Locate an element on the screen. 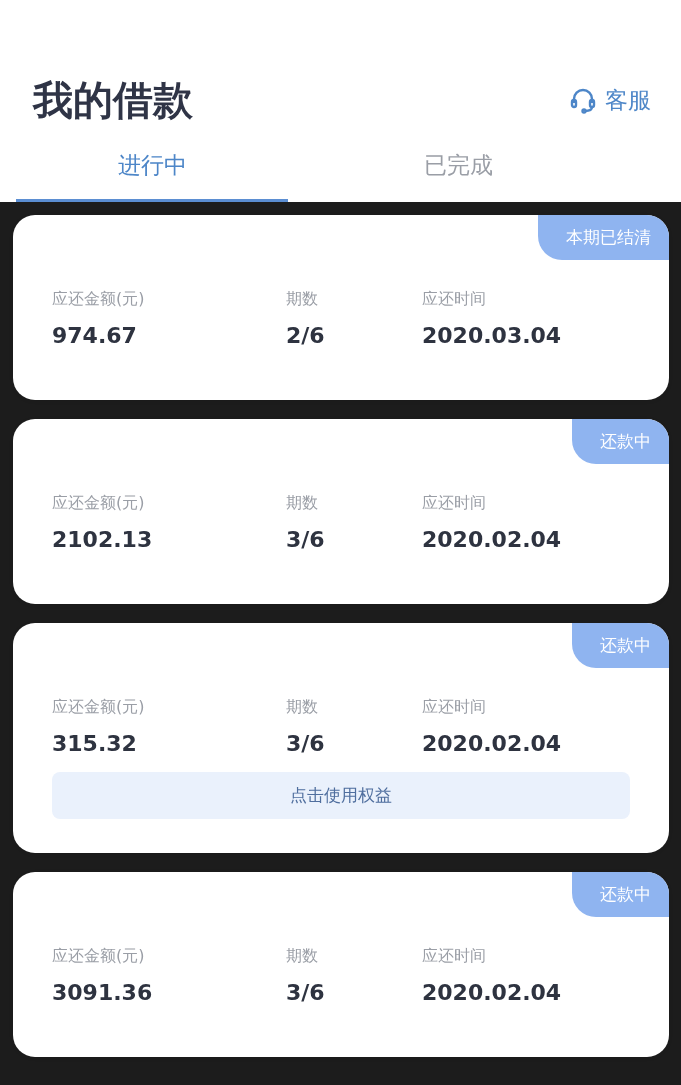 Image resolution: width=681 pixels, height=1085 pixels. customer-service-button: 客服 is located at coordinates (610, 100).